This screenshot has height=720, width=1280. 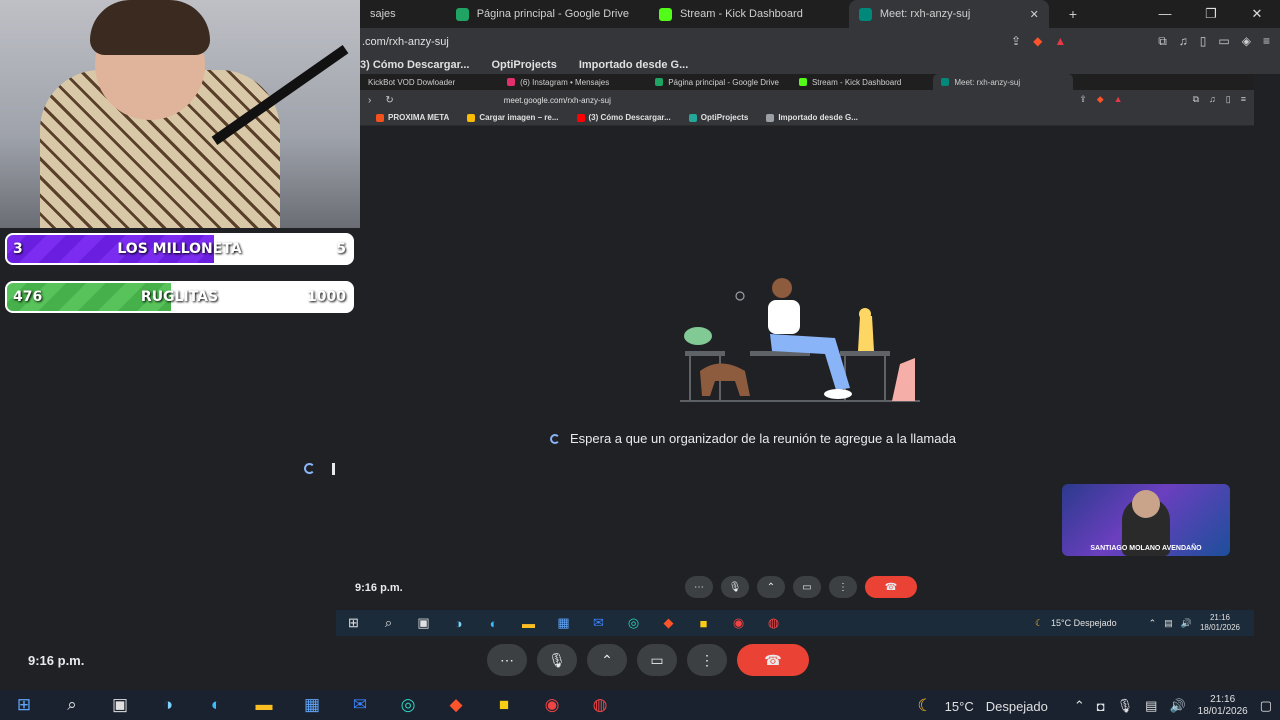 I want to click on notifications-icon: ▢, so click(x=1266, y=706).